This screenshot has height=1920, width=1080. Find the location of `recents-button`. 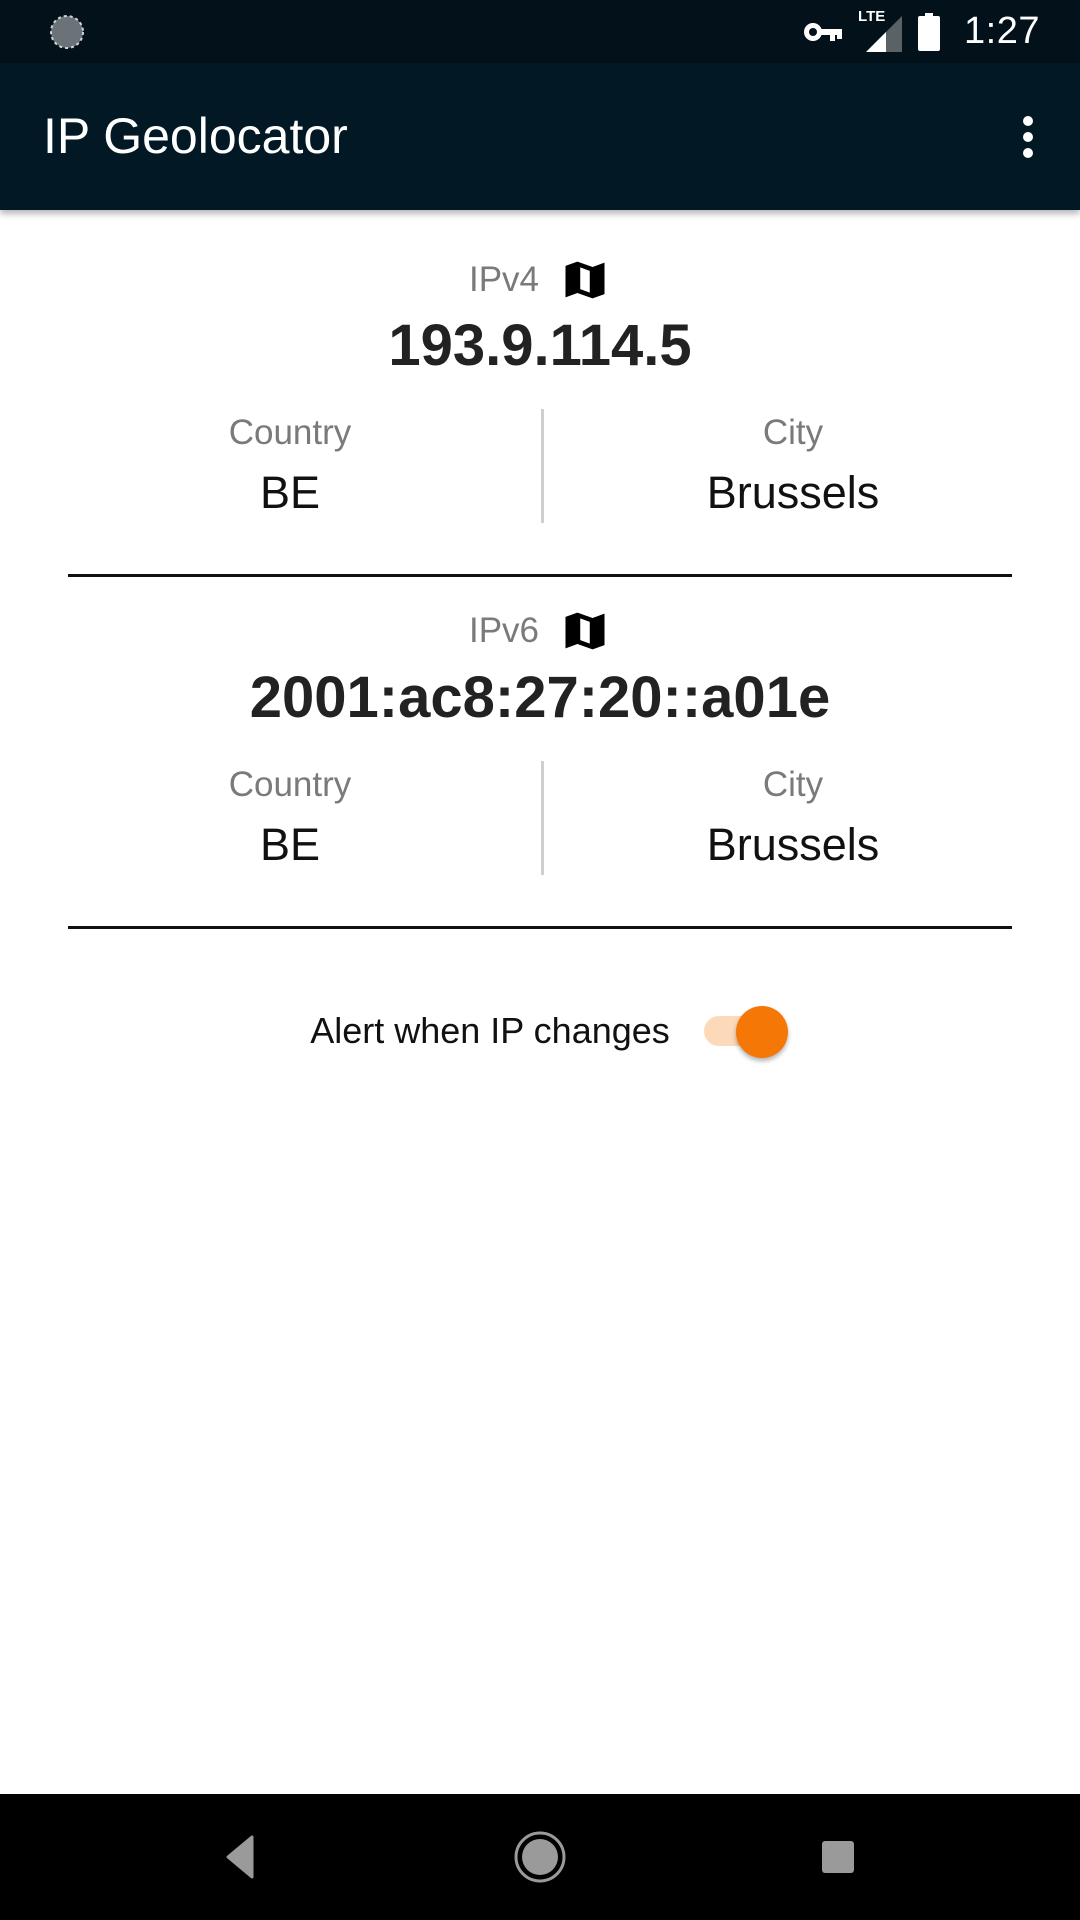

recents-button is located at coordinates (838, 1857).